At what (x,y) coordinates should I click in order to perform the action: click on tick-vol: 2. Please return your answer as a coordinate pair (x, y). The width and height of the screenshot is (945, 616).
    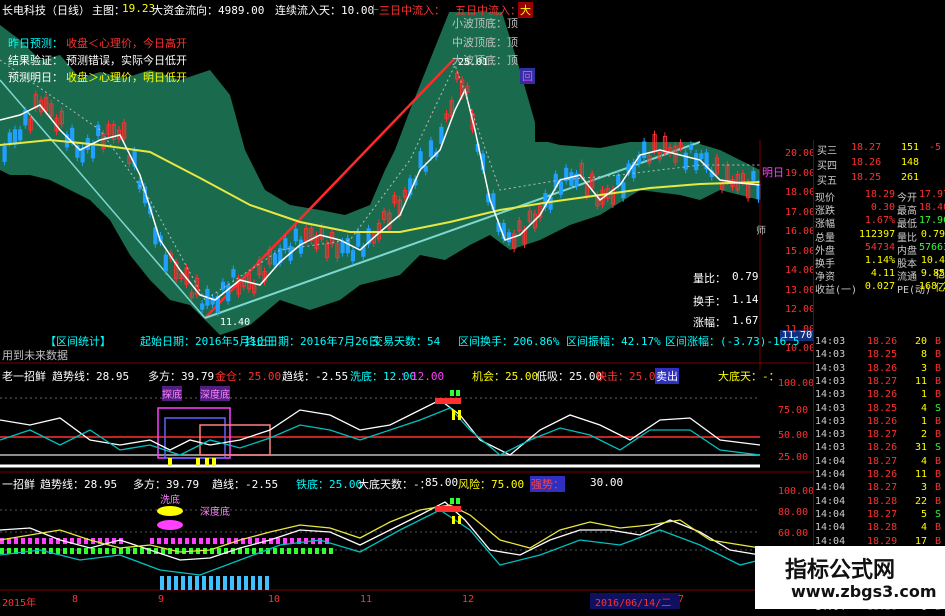
    Looking at the image, I should click on (923, 435).